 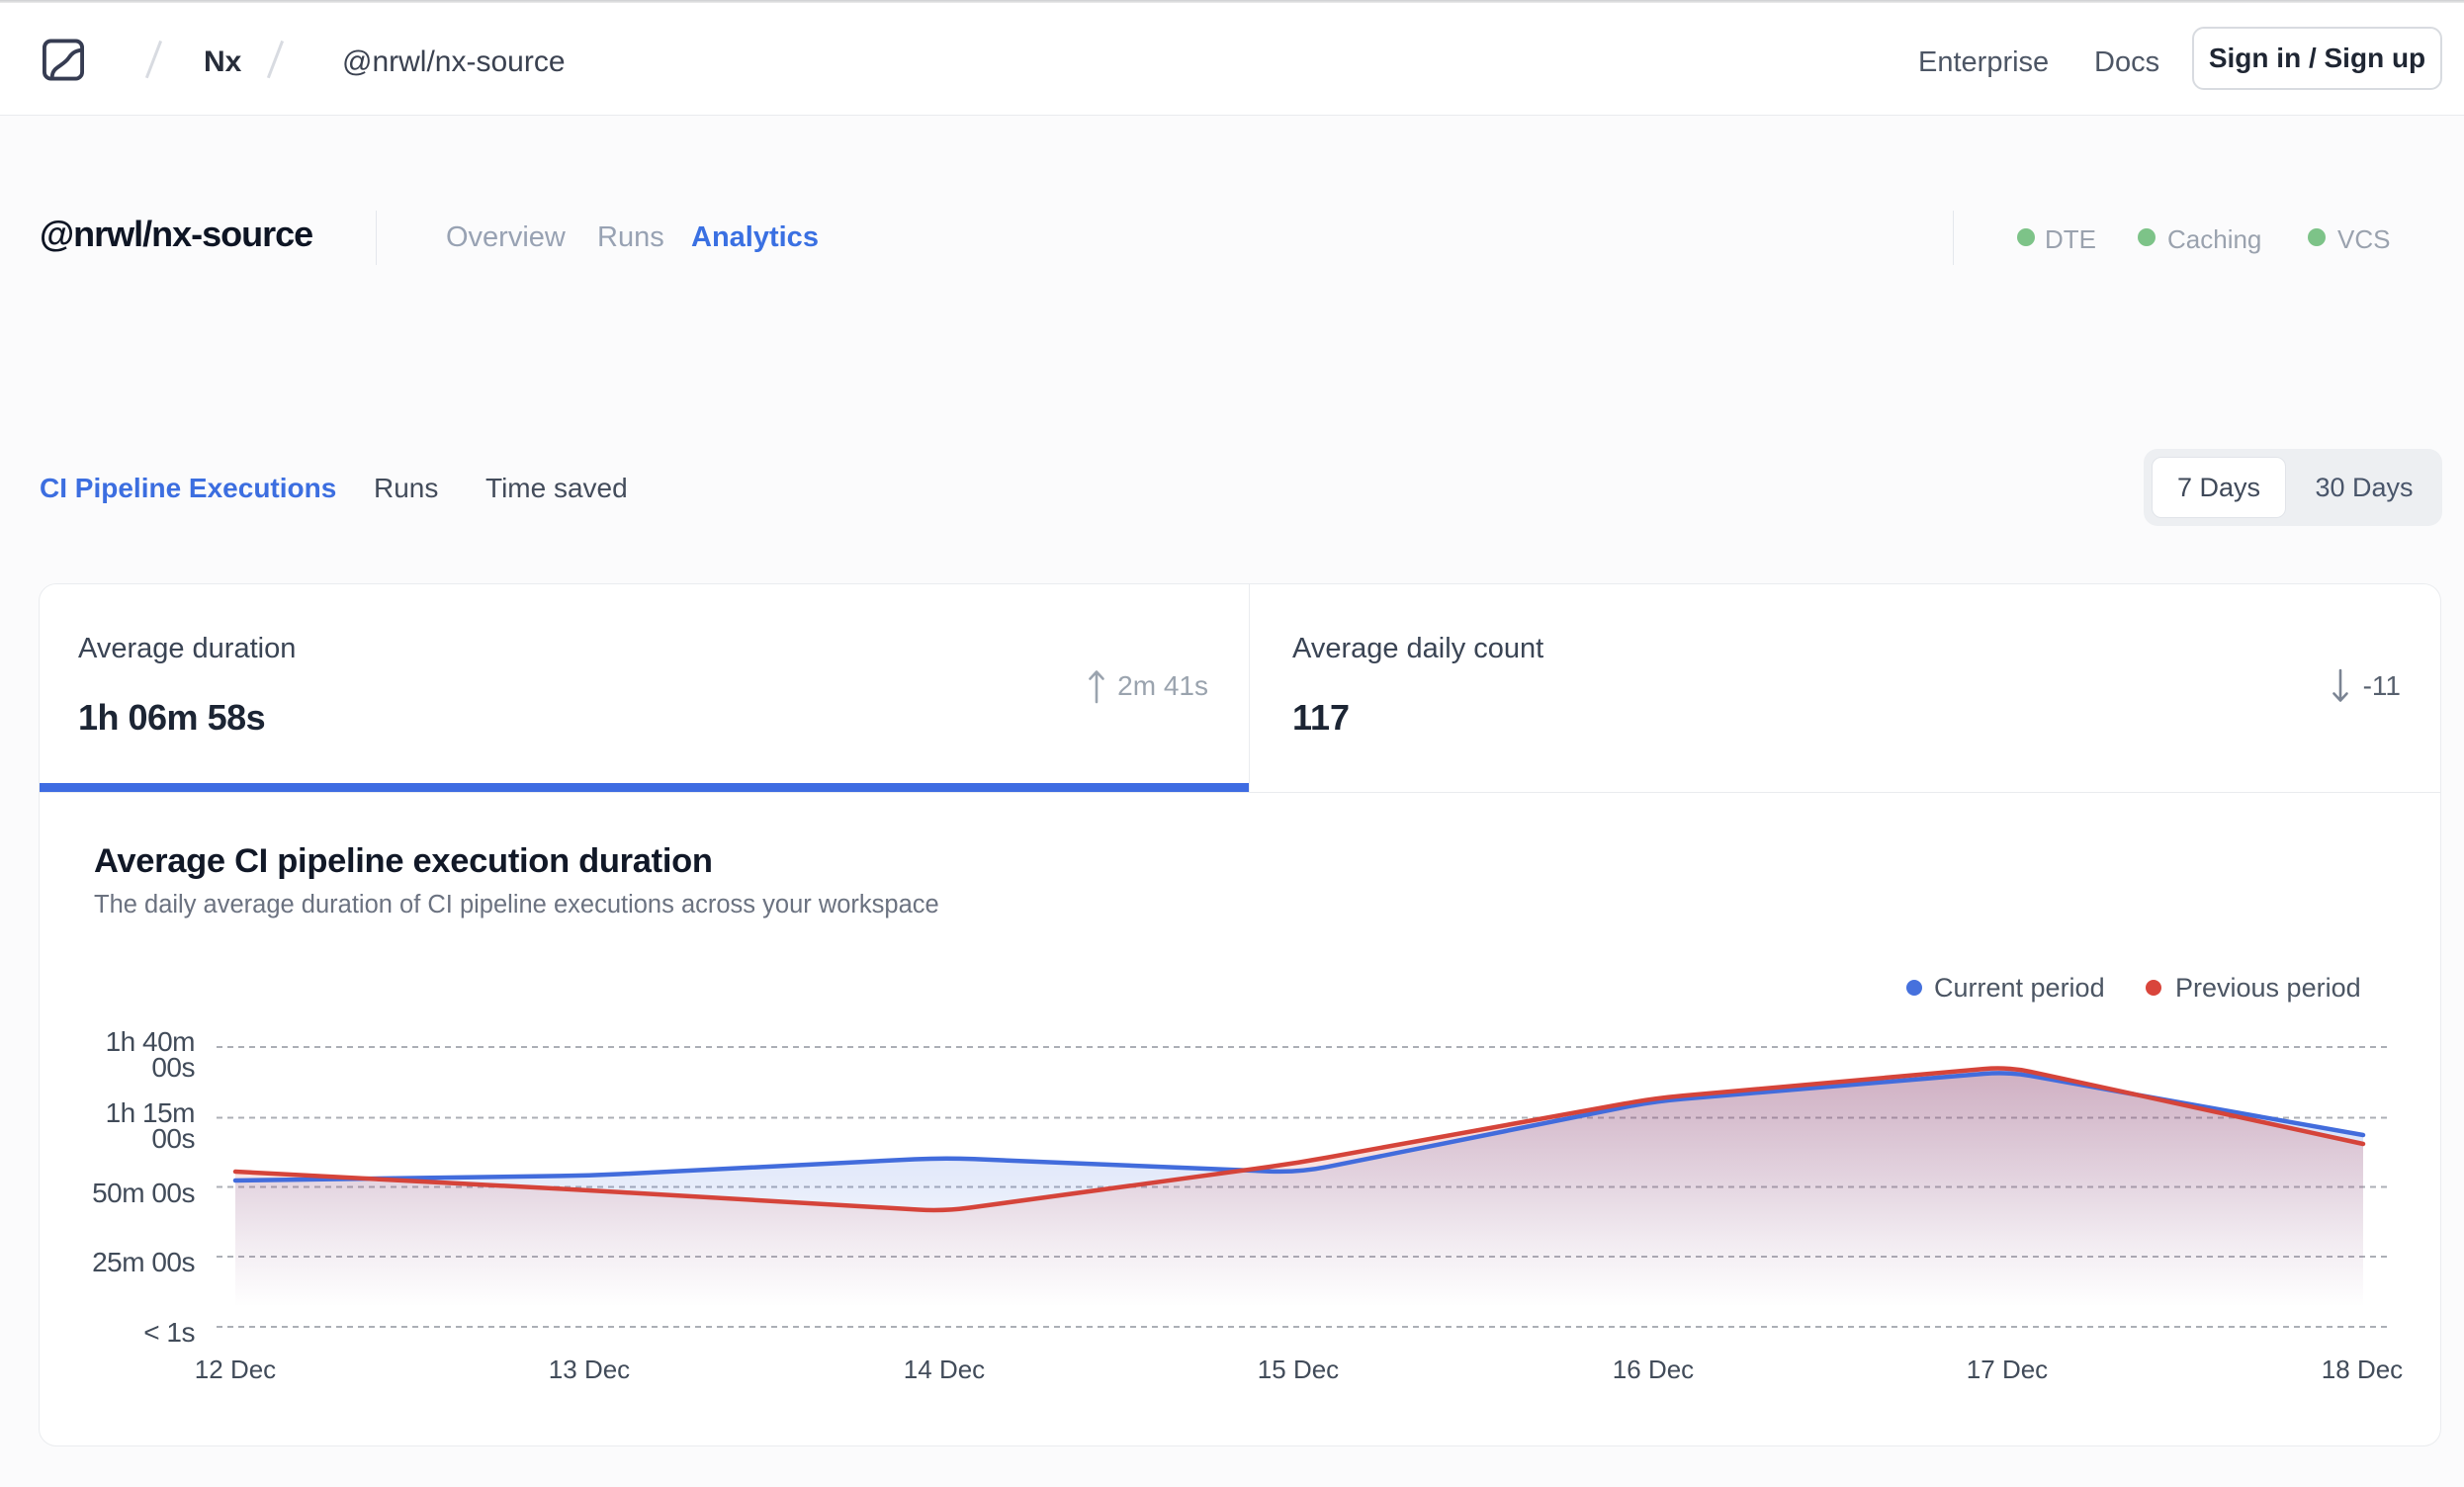 What do you see at coordinates (2362, 1369) in the screenshot?
I see `svg-text: 18 Dec` at bounding box center [2362, 1369].